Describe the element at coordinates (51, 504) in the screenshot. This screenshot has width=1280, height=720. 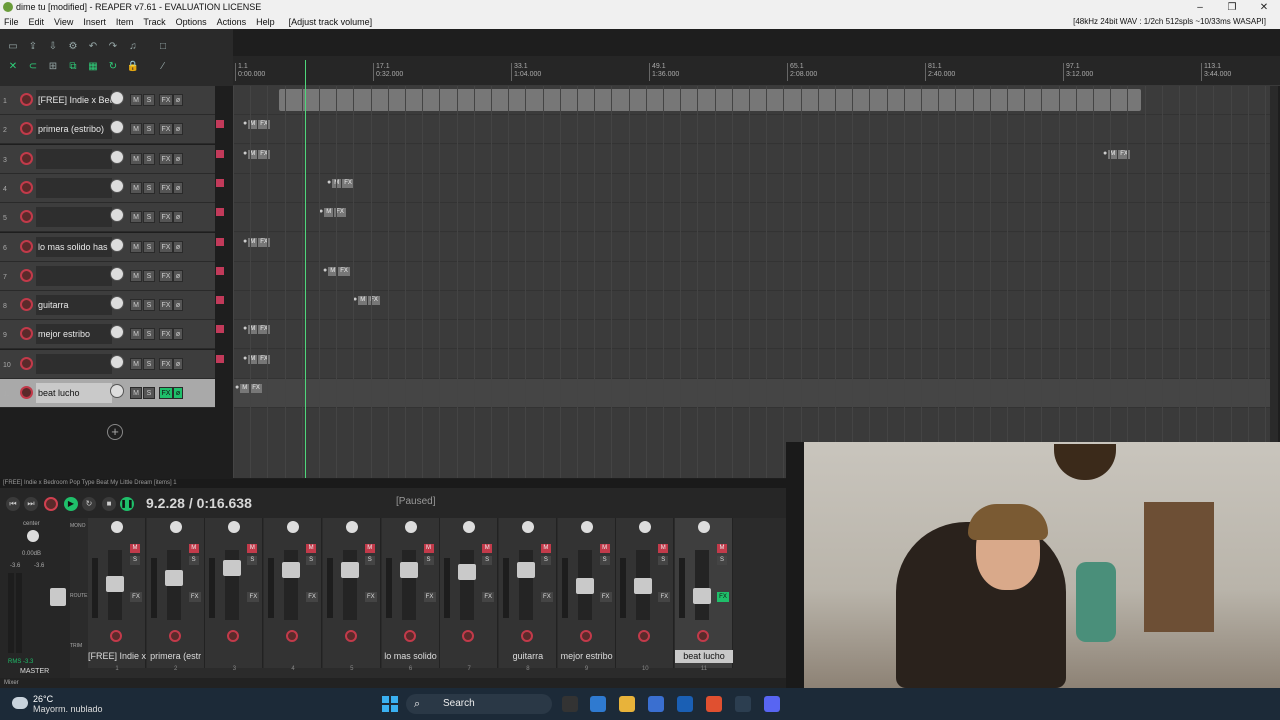
I see `record-button` at that location.